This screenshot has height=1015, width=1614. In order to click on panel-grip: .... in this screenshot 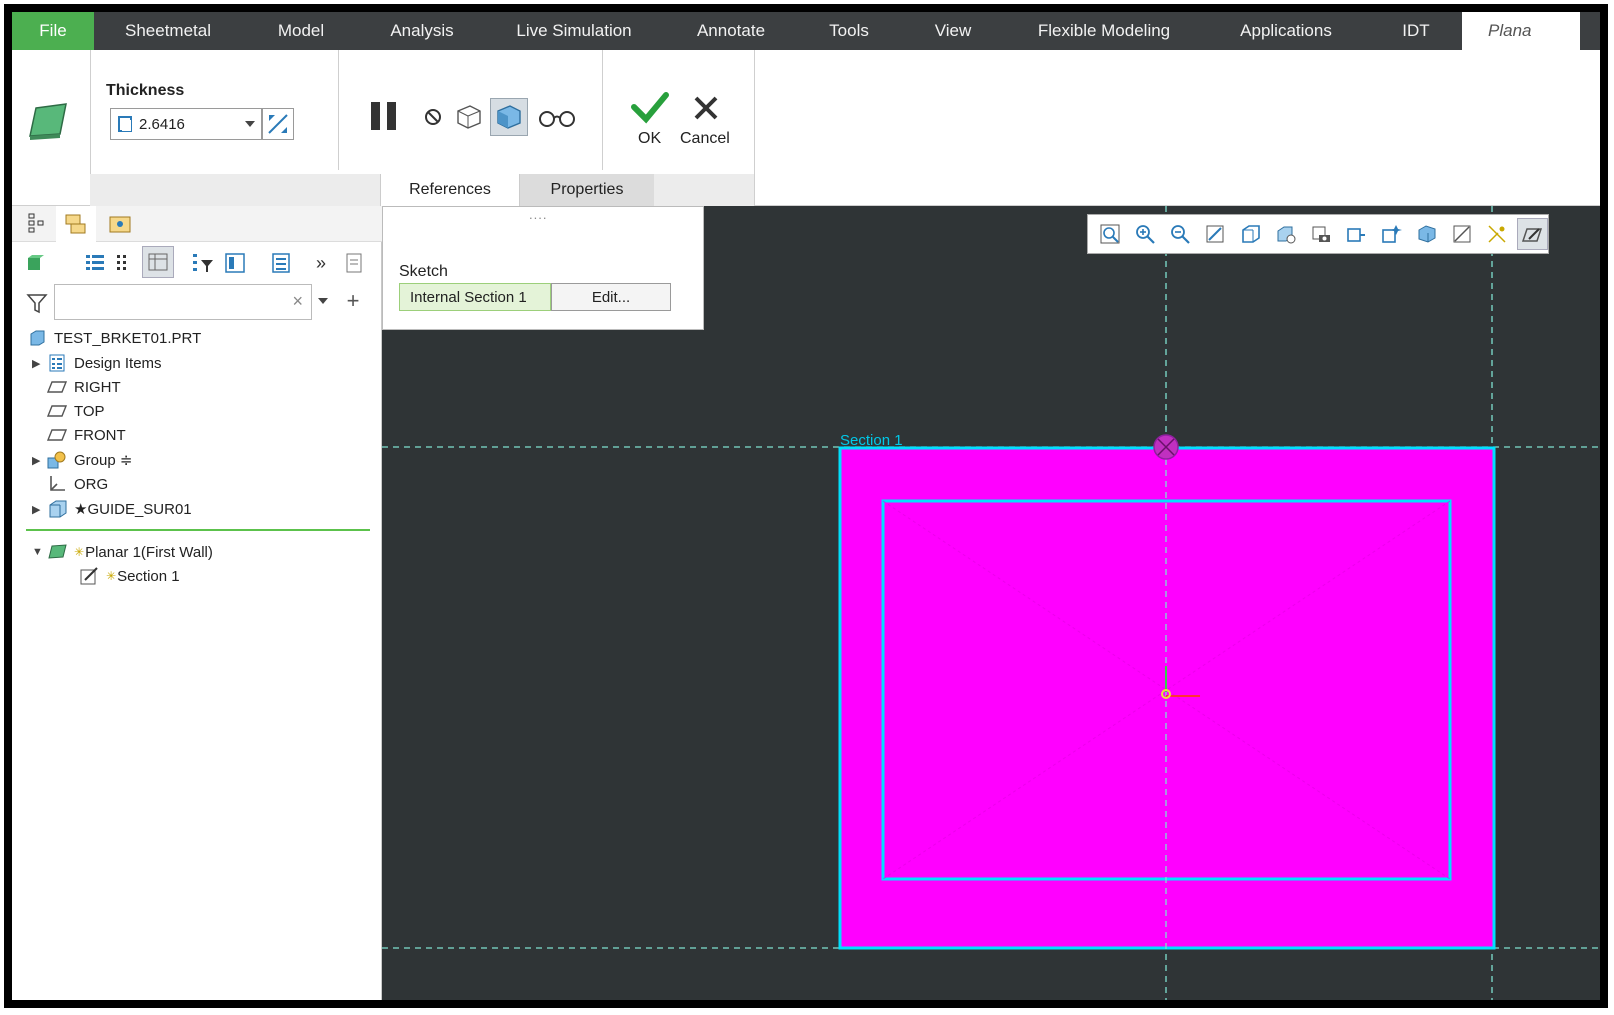, I will do `click(538, 214)`.